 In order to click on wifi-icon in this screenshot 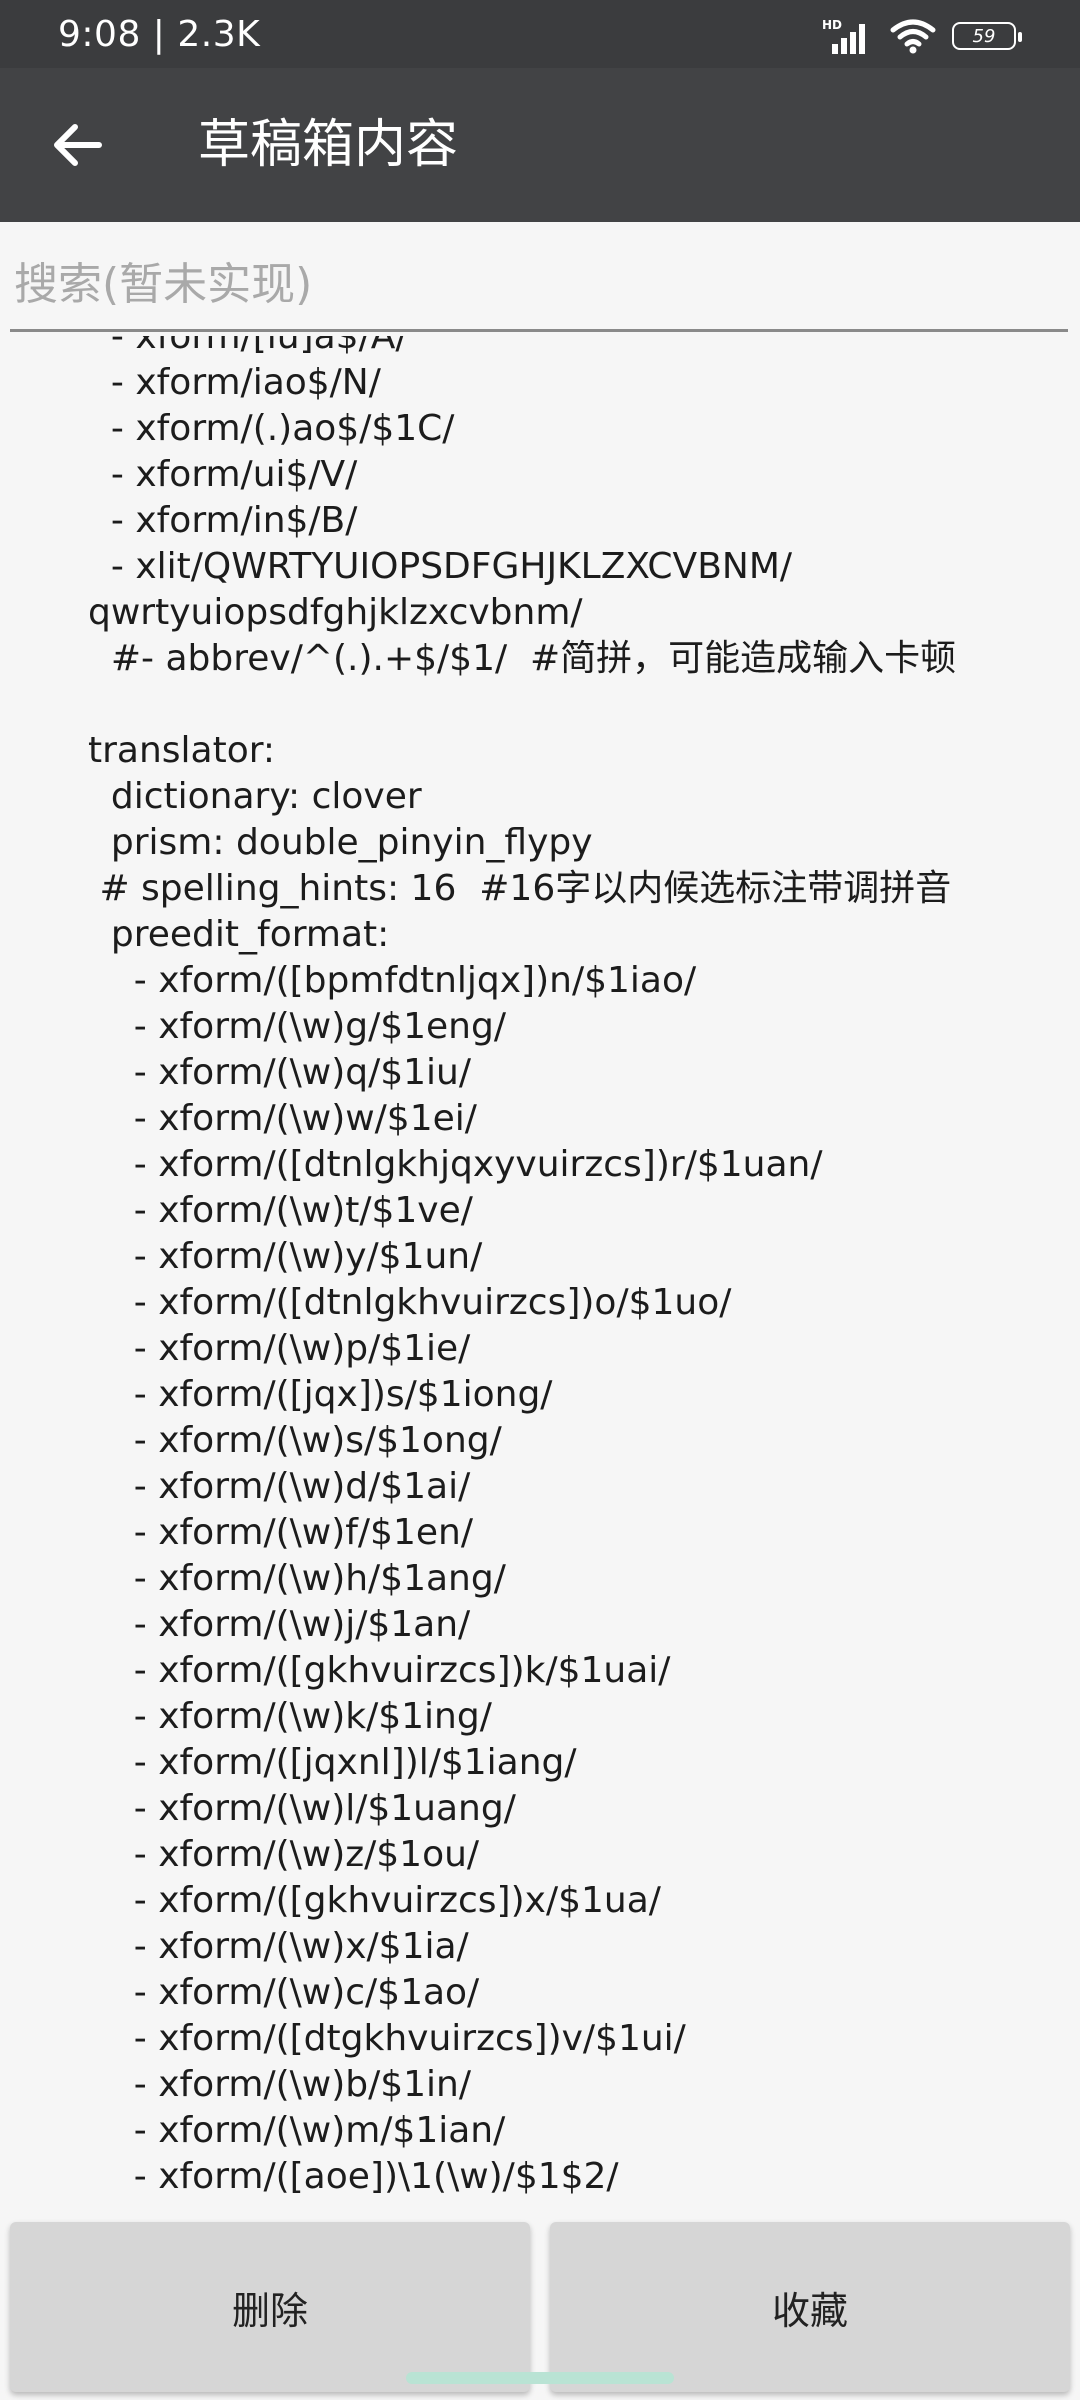, I will do `click(913, 36)`.